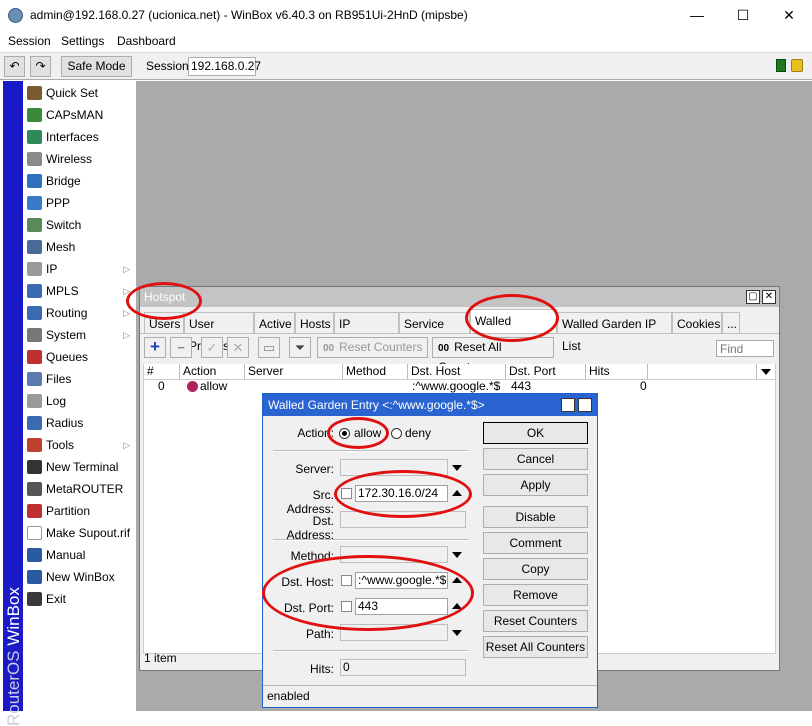  What do you see at coordinates (80, 137) in the screenshot?
I see `sidebar-item-interfaces: Interfaces` at bounding box center [80, 137].